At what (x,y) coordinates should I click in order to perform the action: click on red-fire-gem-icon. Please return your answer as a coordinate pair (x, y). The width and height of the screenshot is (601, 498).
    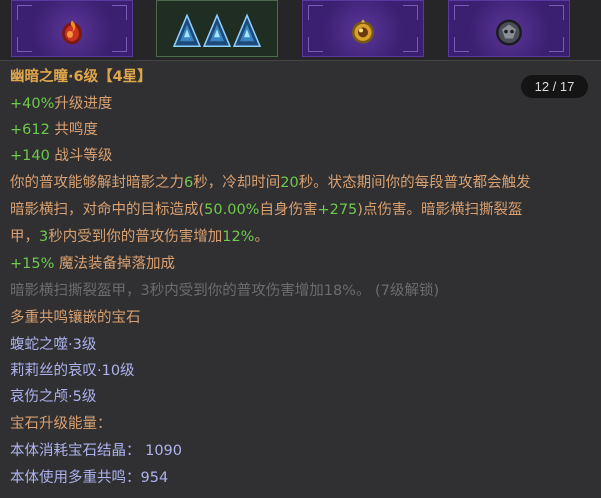
    Looking at the image, I should click on (72, 31).